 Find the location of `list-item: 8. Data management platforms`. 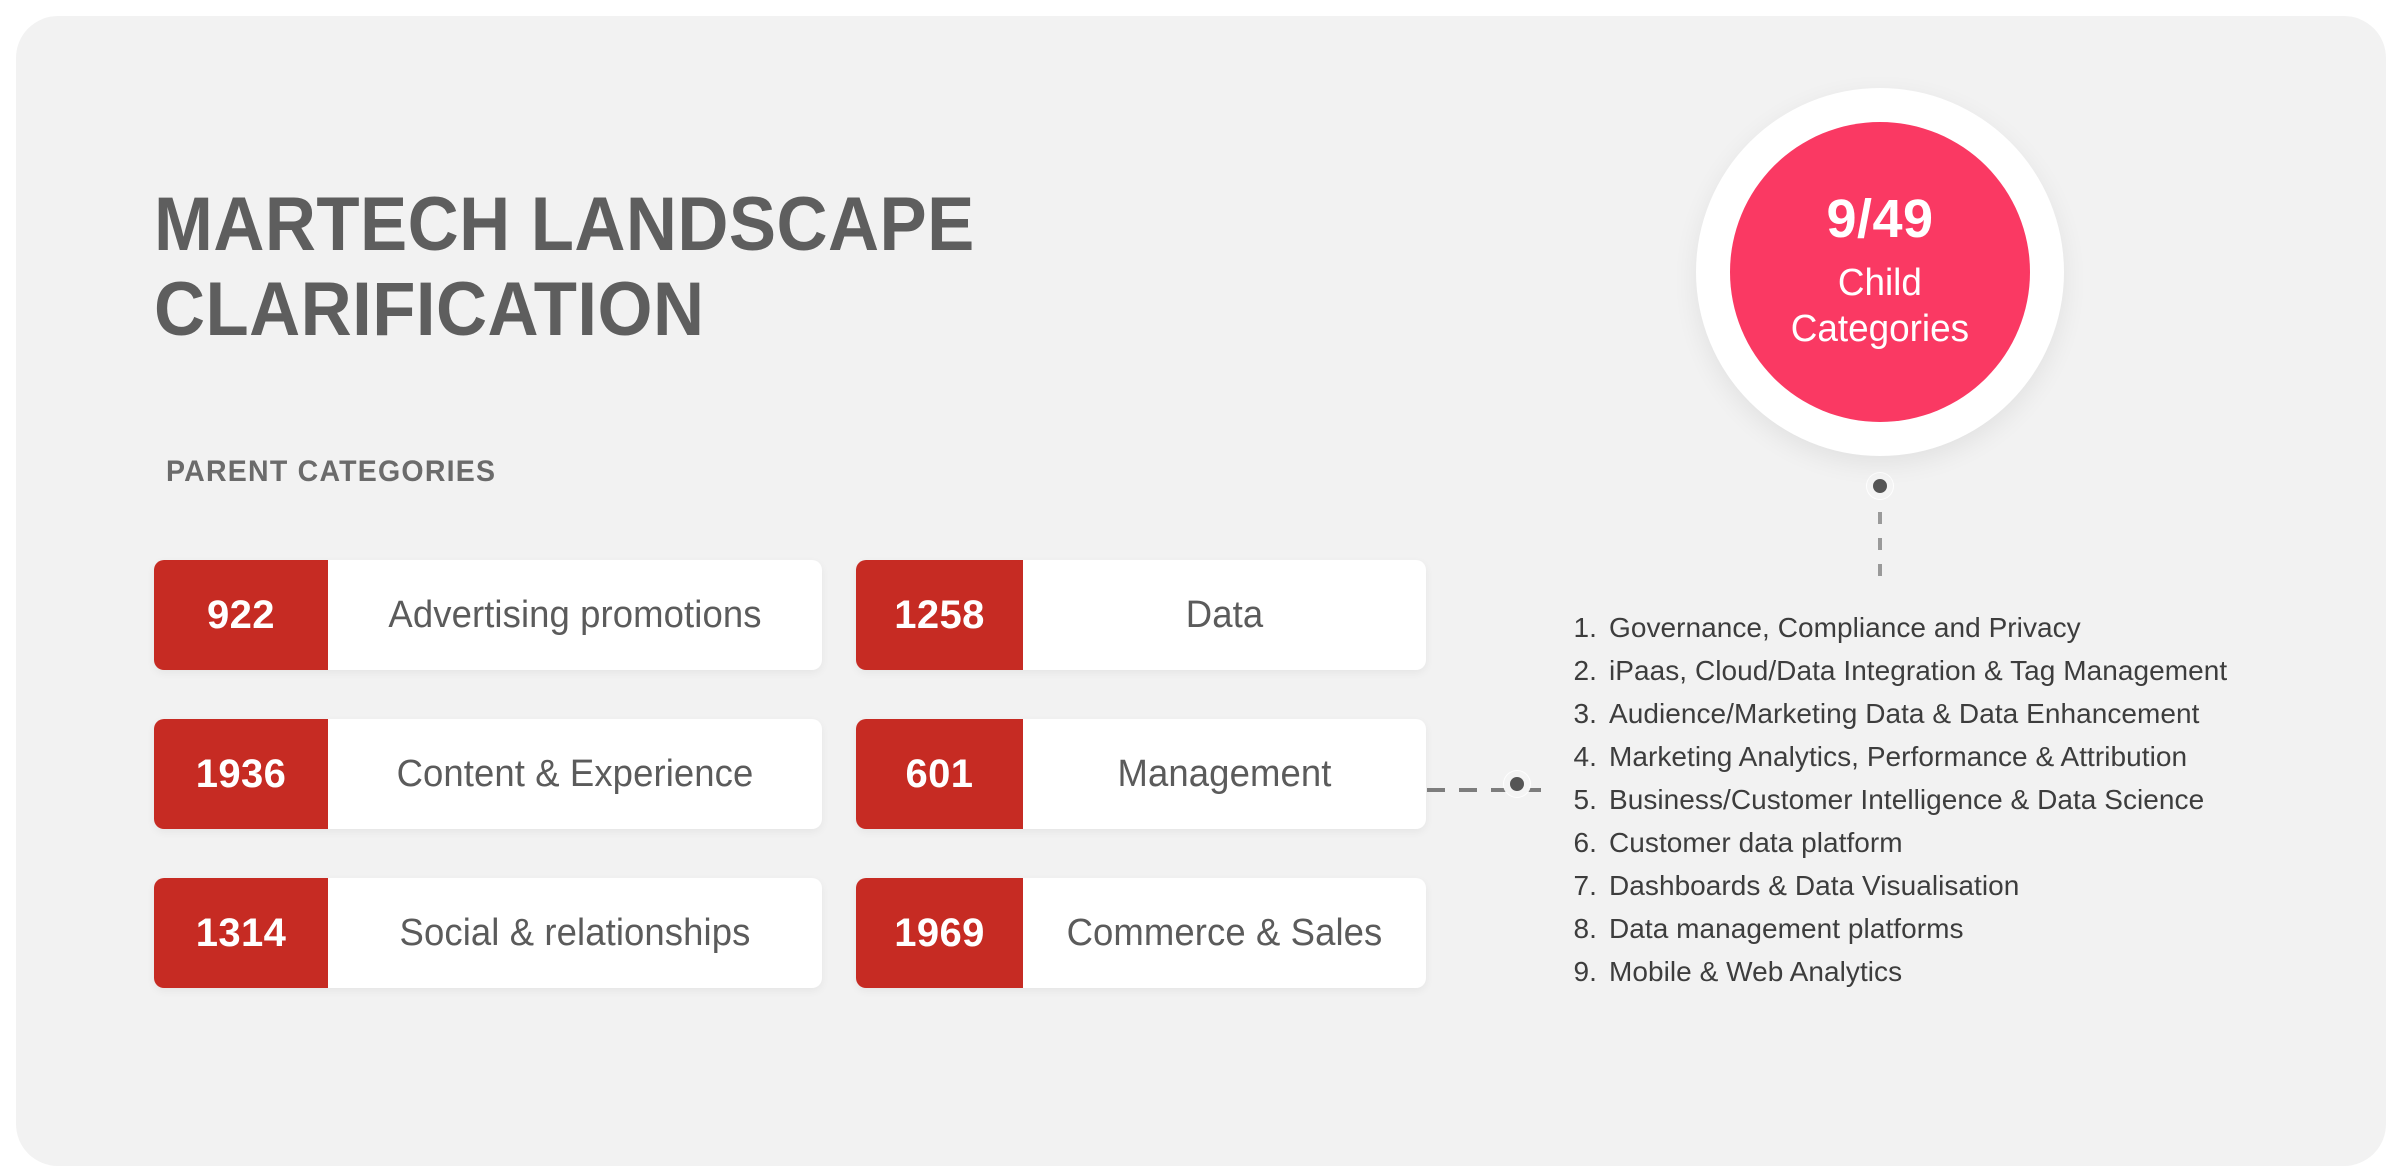

list-item: 8. Data management platforms is located at coordinates (1965, 928).